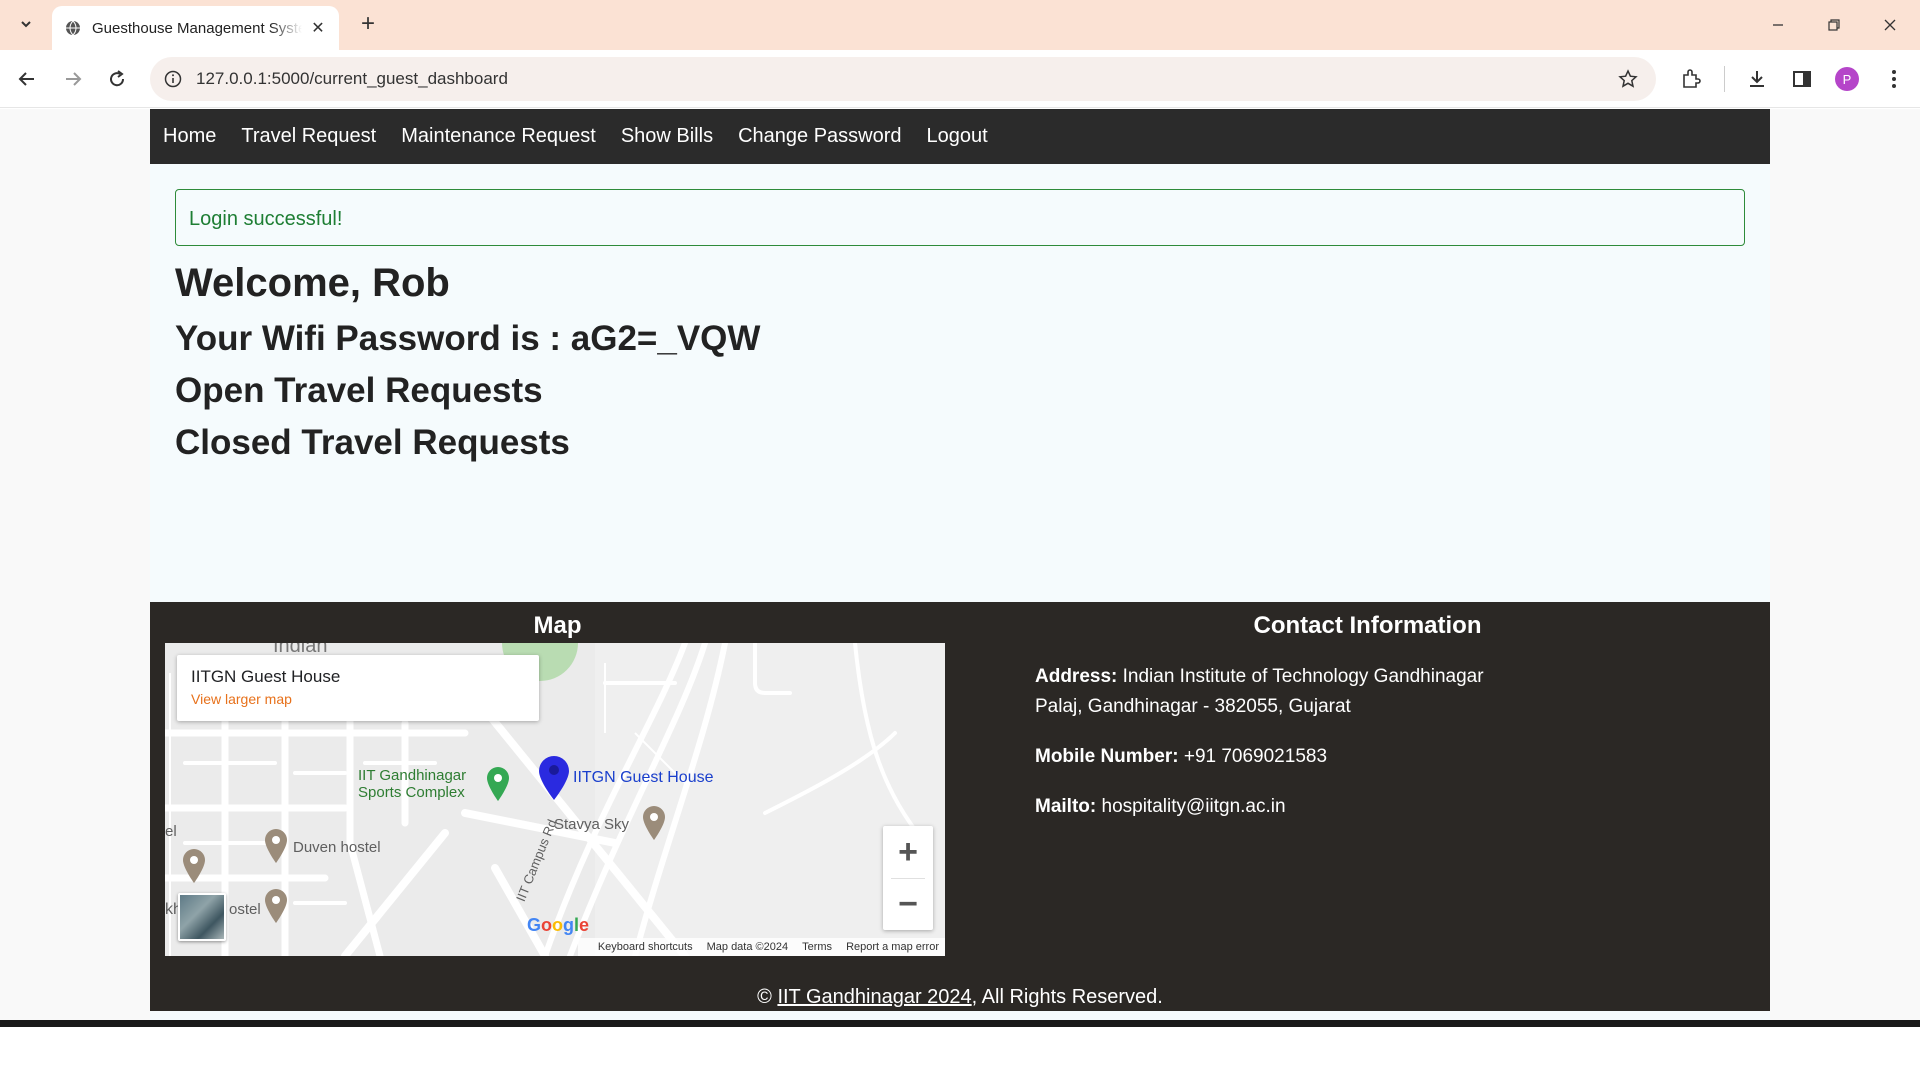  Describe the element at coordinates (412, 775) in the screenshot. I see `map-label-sports-complex-1: IIT Gandhinagar` at that location.